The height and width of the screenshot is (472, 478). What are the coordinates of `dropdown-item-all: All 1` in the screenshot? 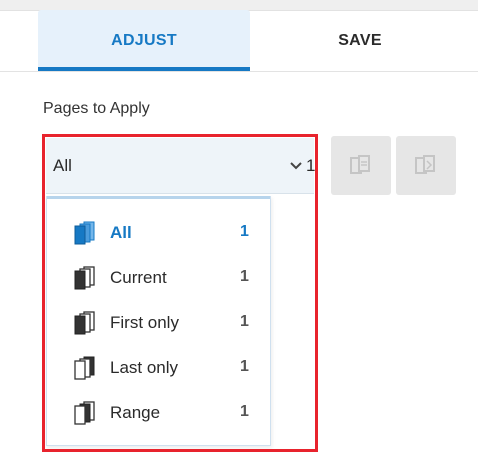 It's located at (158, 232).